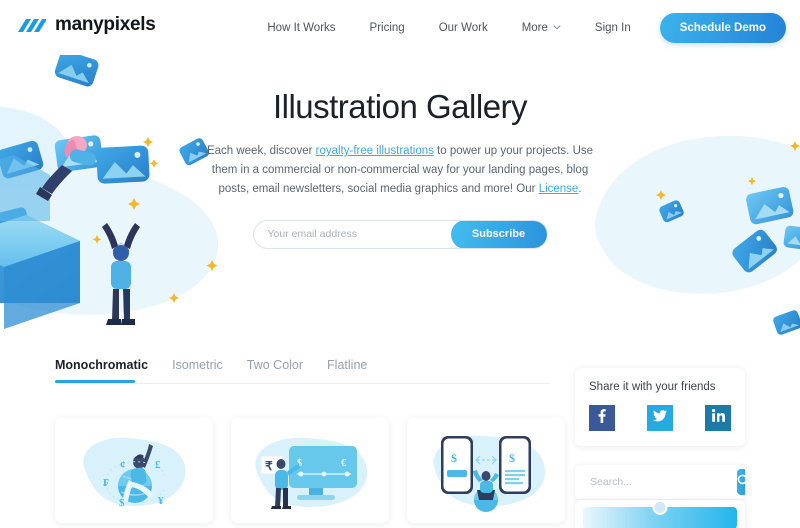 This screenshot has width=800, height=528. What do you see at coordinates (106, 483) in the screenshot?
I see `symbol-franc: ₣` at bounding box center [106, 483].